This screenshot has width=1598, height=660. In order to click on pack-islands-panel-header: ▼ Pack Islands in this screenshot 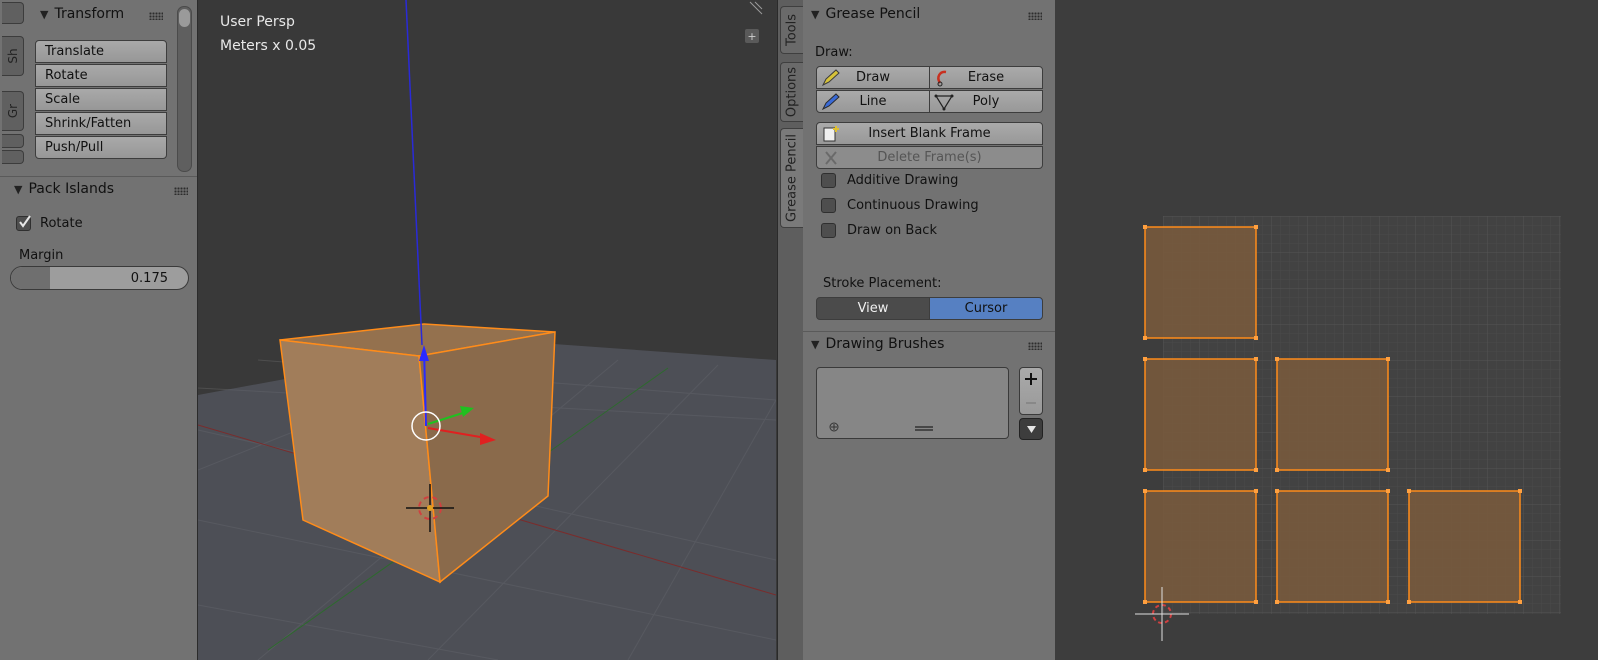, I will do `click(64, 189)`.